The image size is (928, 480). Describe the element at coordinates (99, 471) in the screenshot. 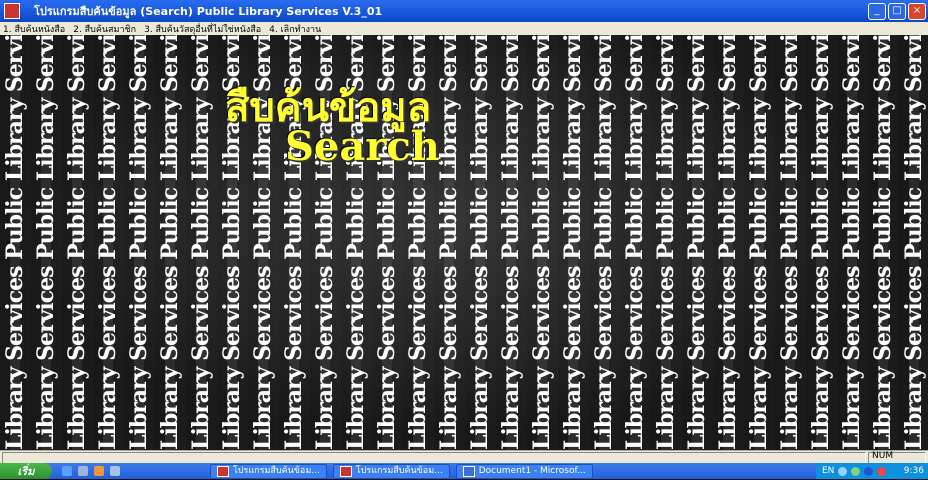

I see `media-icon` at that location.